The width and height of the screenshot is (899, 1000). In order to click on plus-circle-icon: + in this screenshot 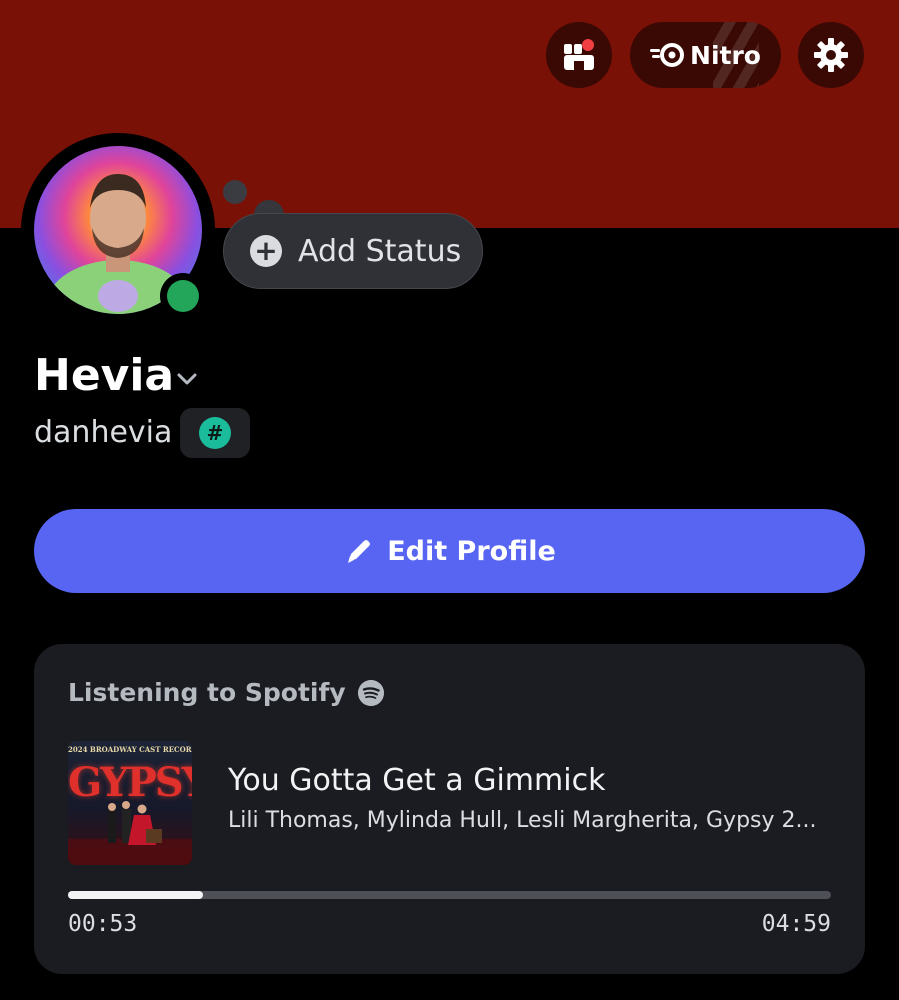, I will do `click(266, 251)`.